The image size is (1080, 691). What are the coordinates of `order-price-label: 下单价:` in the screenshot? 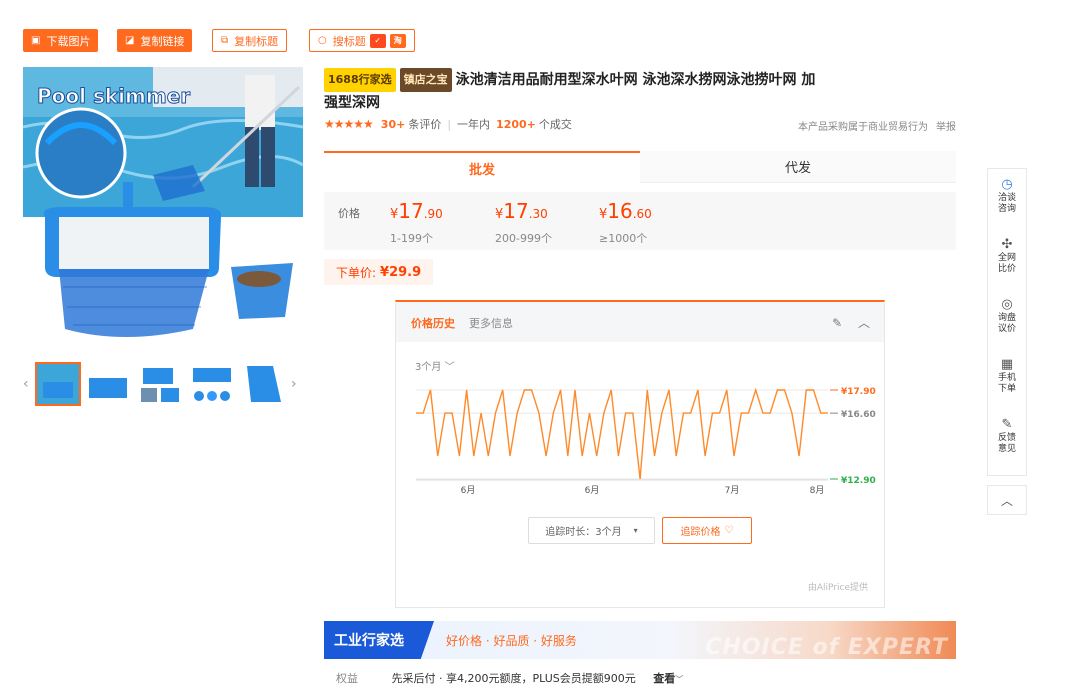 It's located at (356, 272).